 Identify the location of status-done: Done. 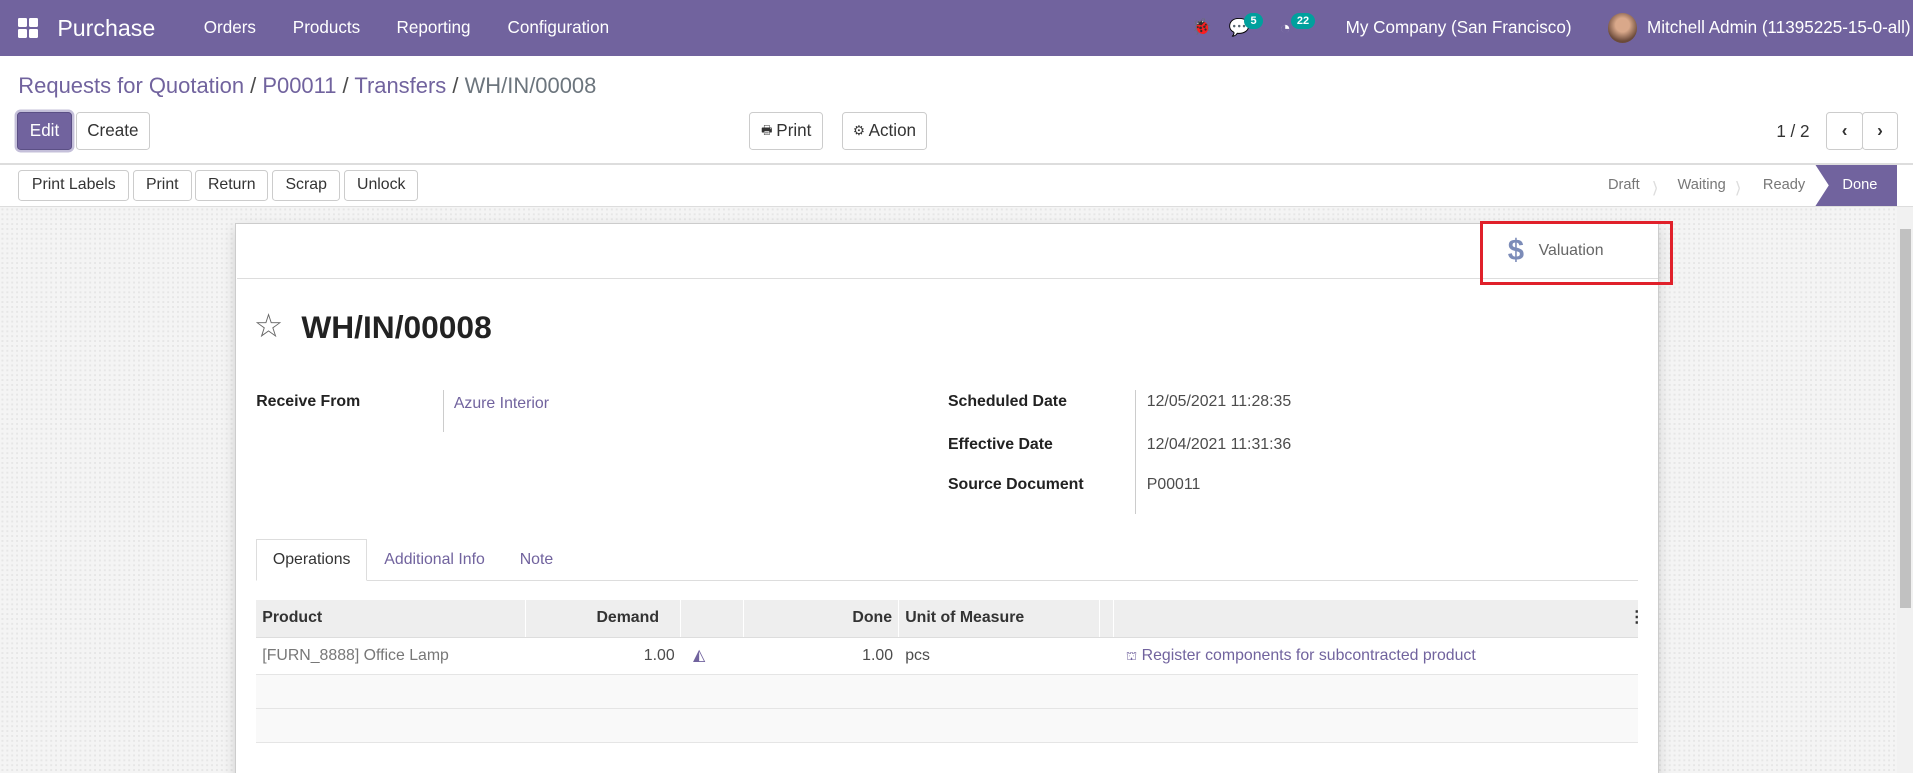
(1856, 185).